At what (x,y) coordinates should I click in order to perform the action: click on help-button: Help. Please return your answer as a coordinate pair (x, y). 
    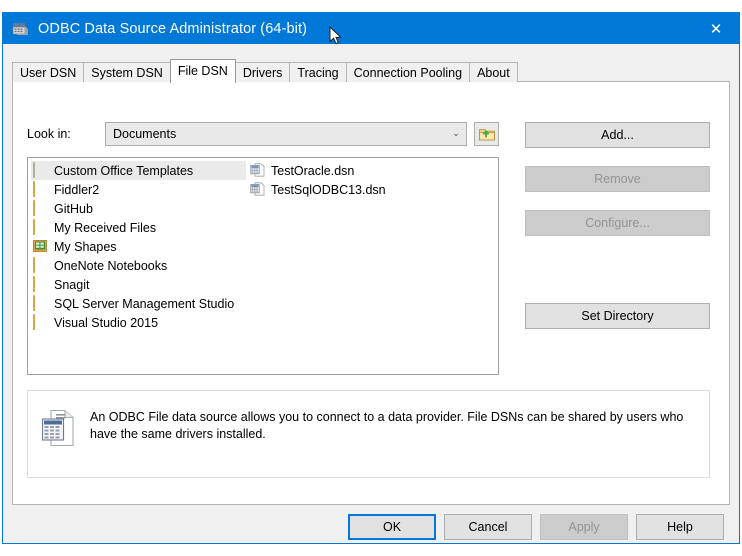
    Looking at the image, I should click on (680, 527).